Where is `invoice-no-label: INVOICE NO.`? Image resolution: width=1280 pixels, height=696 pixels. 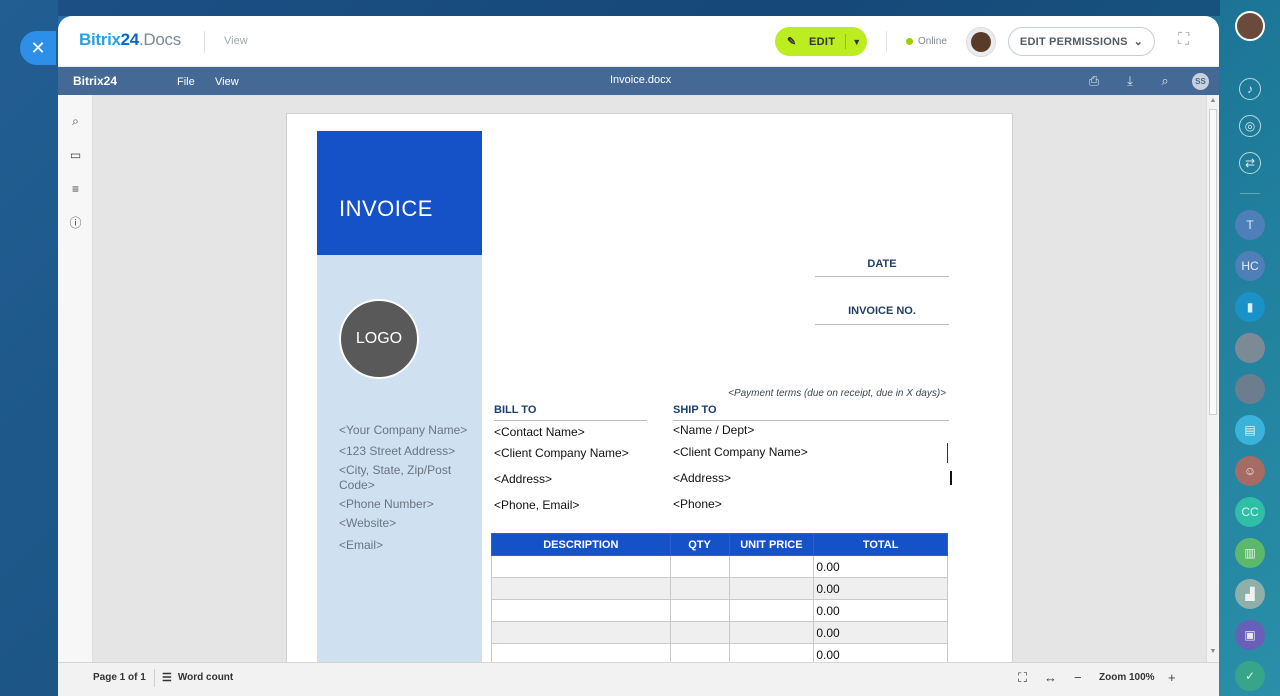 invoice-no-label: INVOICE NO. is located at coordinates (882, 311).